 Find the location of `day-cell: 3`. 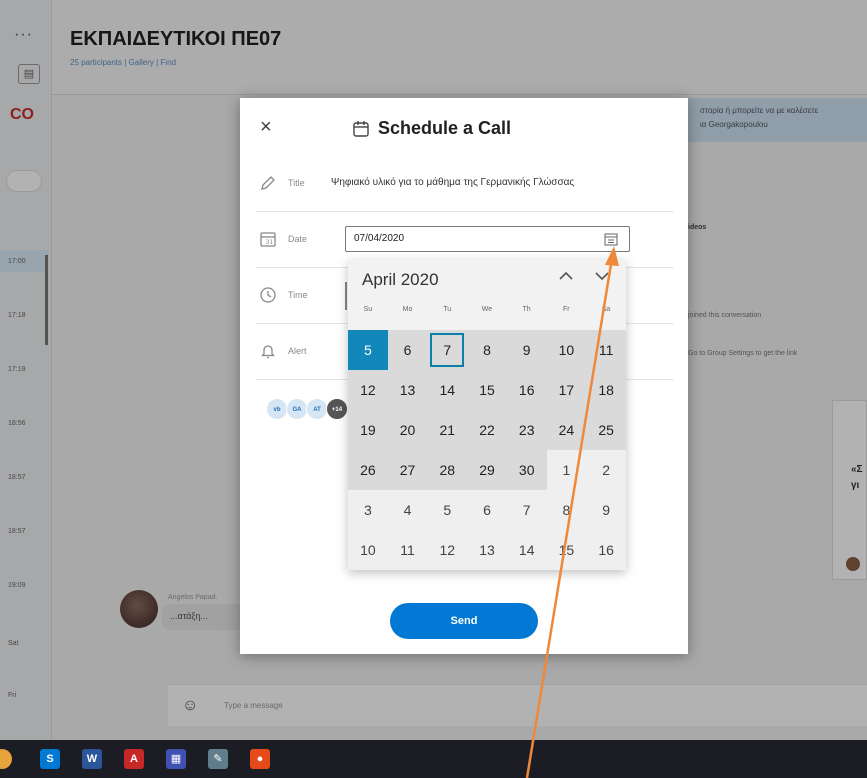

day-cell: 3 is located at coordinates (368, 510).